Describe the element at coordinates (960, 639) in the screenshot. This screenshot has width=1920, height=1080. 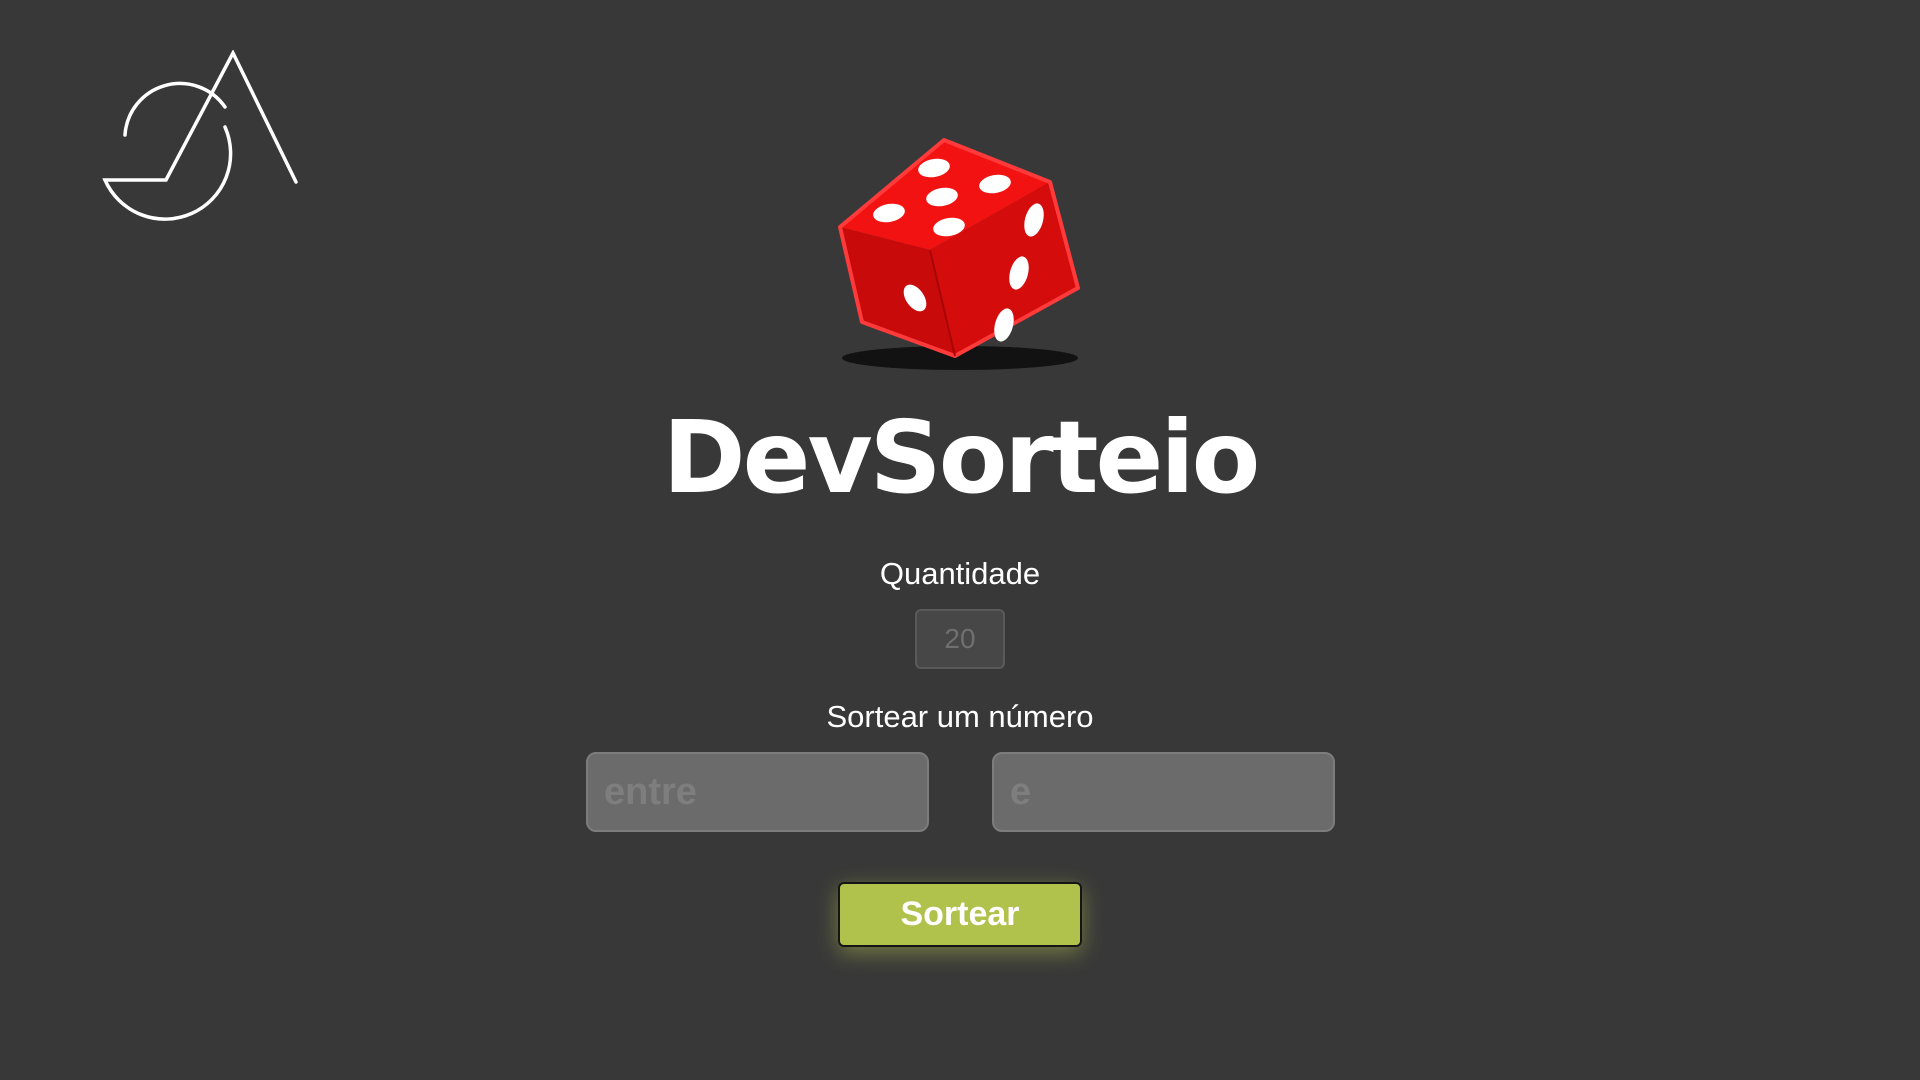
I see `quantity-input` at that location.